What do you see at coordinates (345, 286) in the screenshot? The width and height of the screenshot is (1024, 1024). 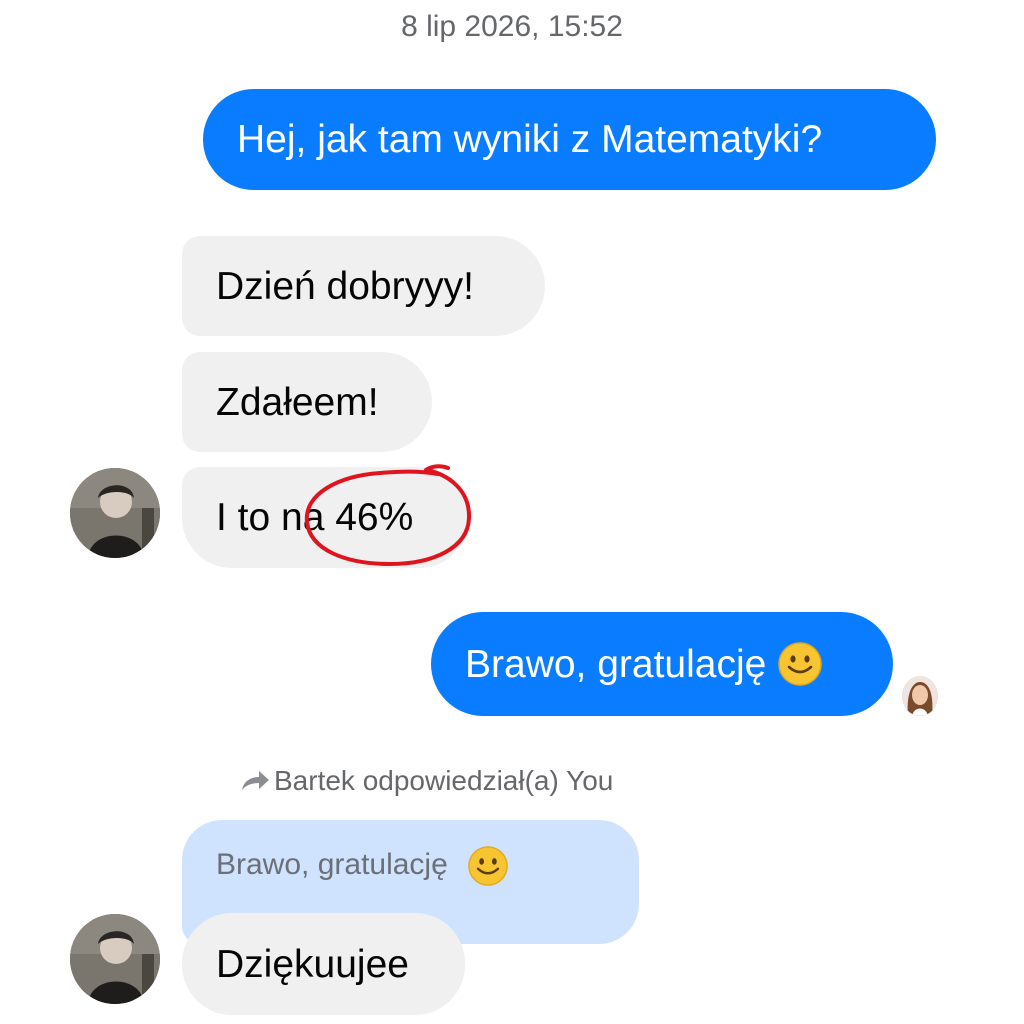 I see `message-text: Dzień dobryyy!` at bounding box center [345, 286].